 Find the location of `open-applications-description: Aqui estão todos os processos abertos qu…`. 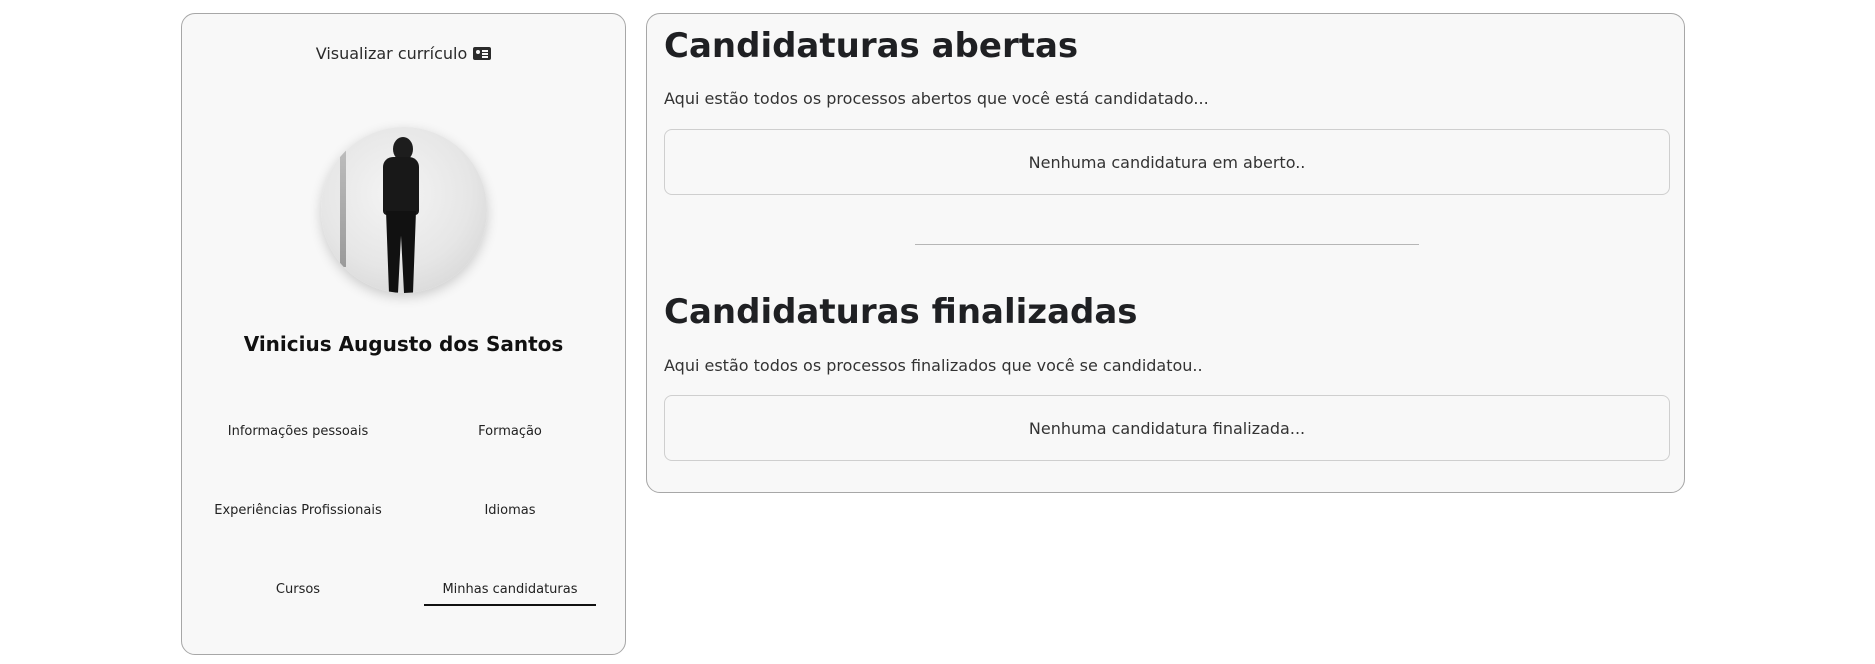

open-applications-description: Aqui estão todos os processos abertos qu… is located at coordinates (936, 98).